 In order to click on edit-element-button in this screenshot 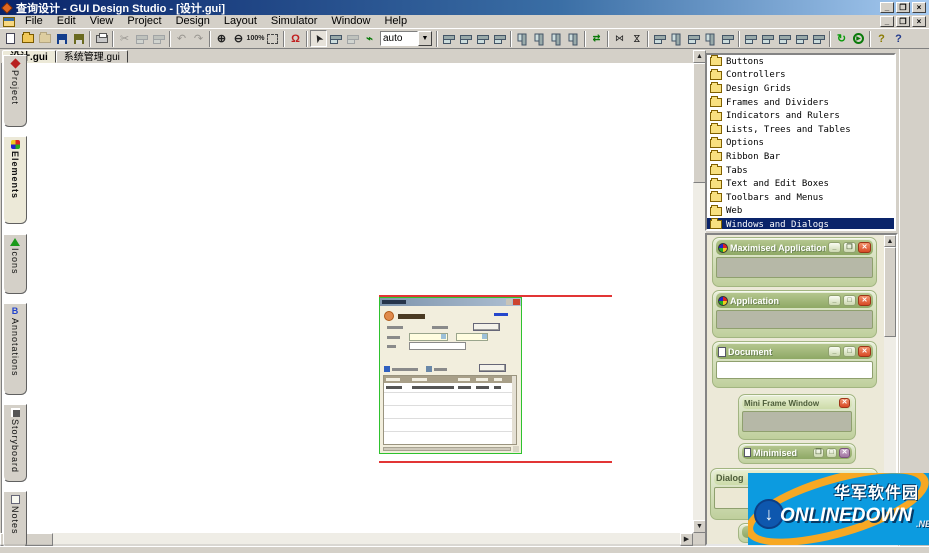, I will do `click(352, 38)`.